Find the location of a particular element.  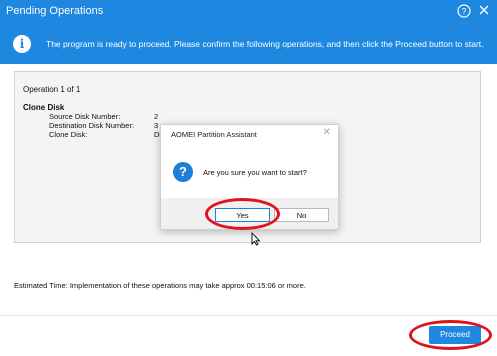

row-label: Destination Disk Number: is located at coordinates (92, 125).